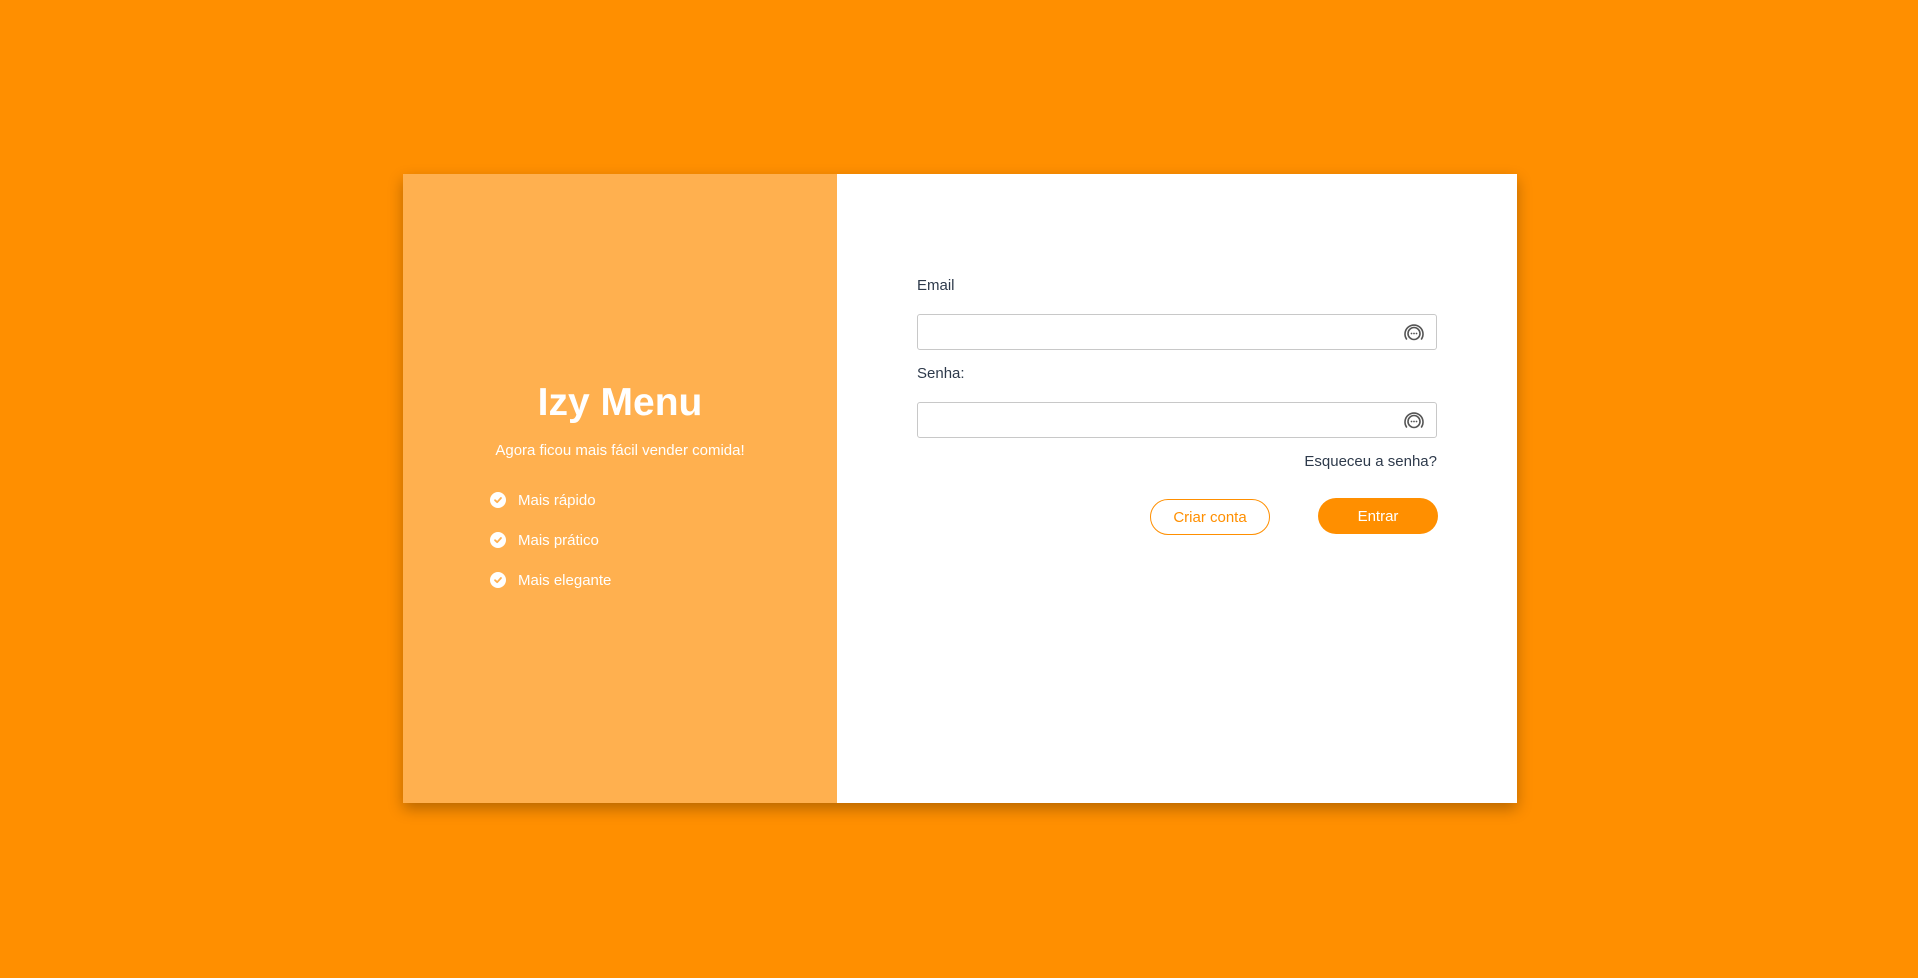 Image resolution: width=1918 pixels, height=978 pixels. What do you see at coordinates (1153, 420) in the screenshot?
I see `password-field` at bounding box center [1153, 420].